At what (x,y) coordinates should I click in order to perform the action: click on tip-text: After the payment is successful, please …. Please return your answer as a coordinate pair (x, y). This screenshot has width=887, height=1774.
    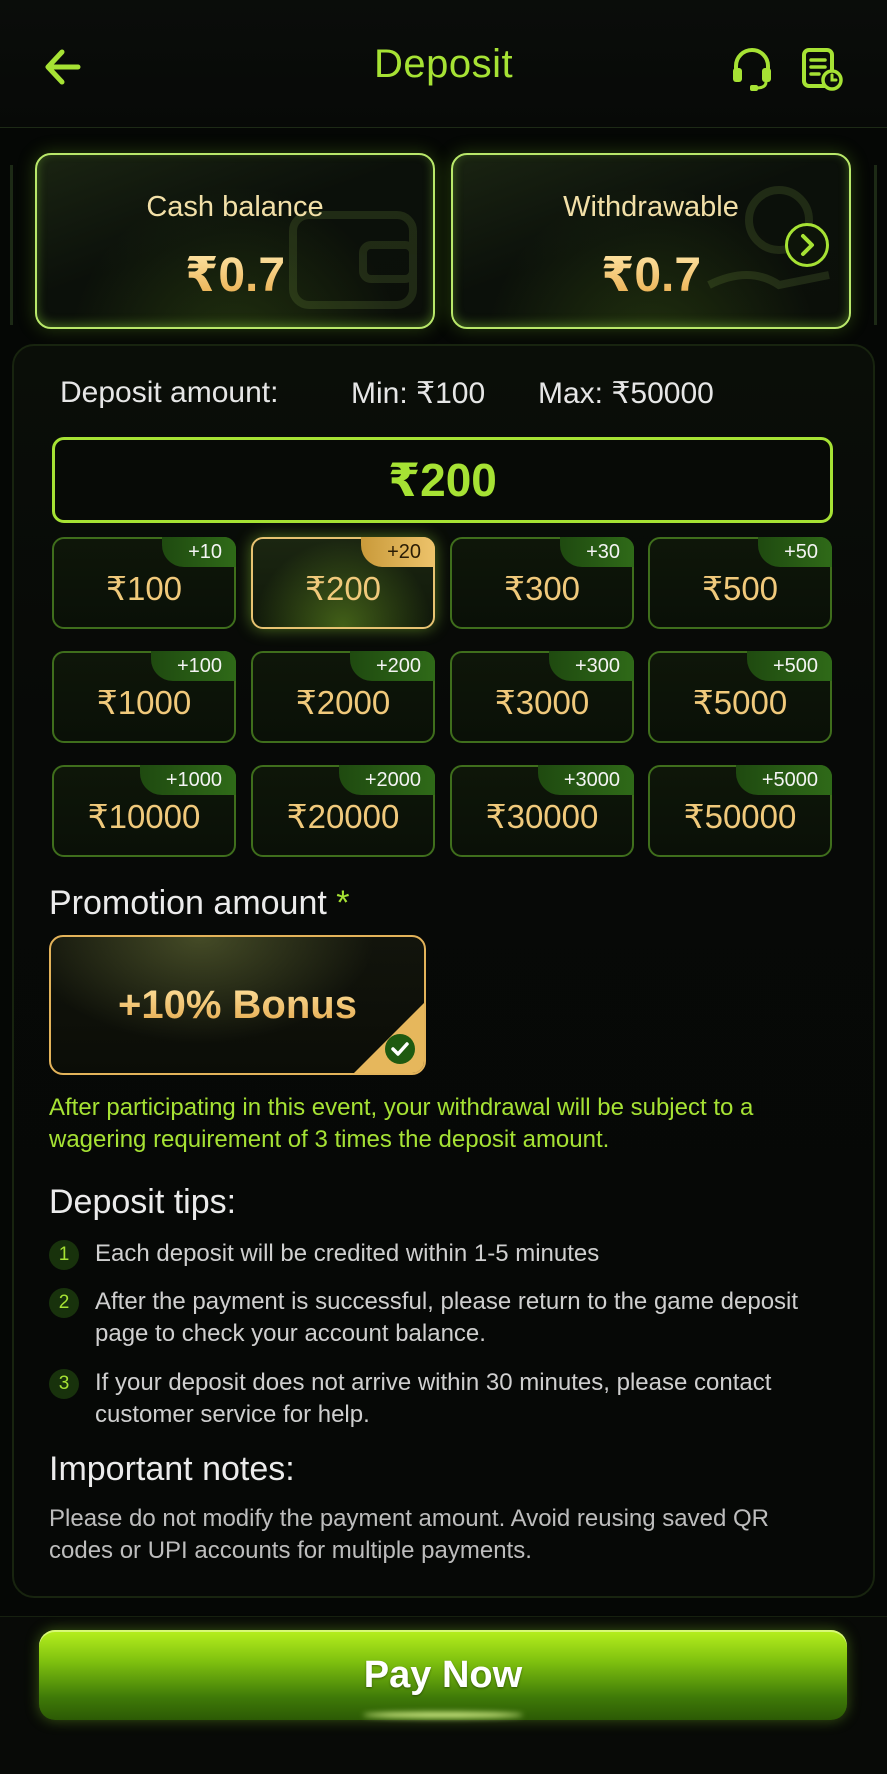
    Looking at the image, I should click on (447, 1317).